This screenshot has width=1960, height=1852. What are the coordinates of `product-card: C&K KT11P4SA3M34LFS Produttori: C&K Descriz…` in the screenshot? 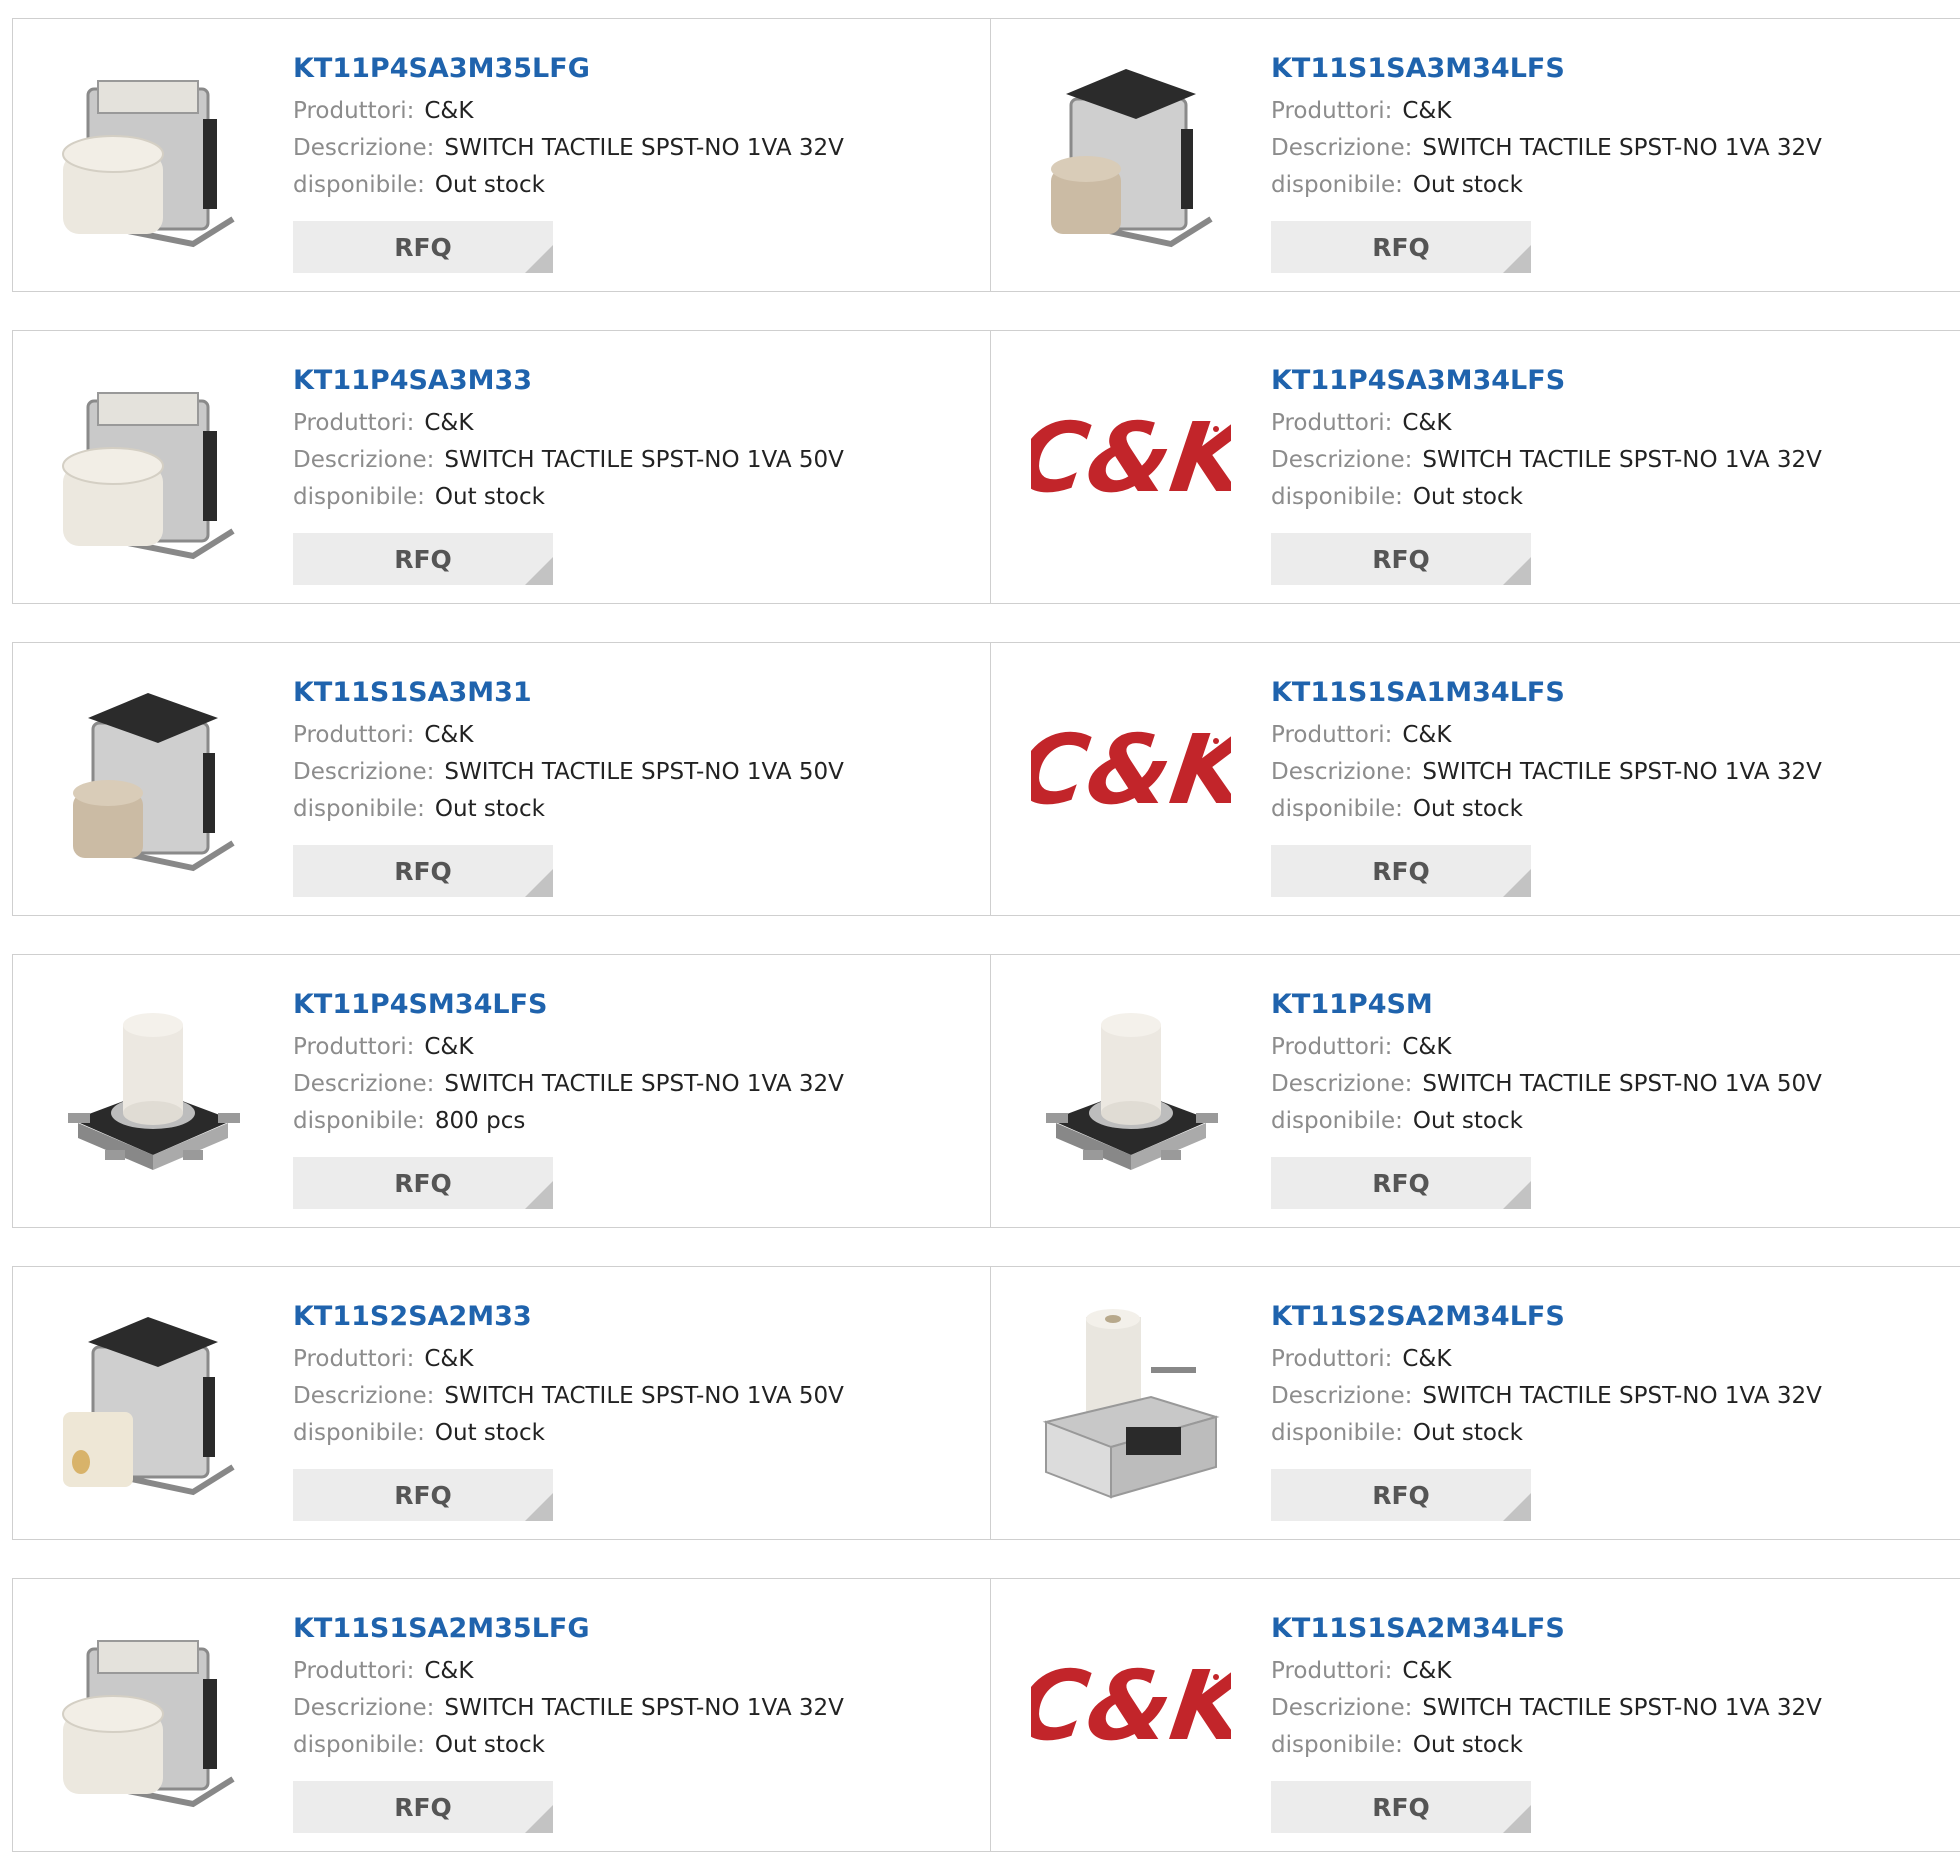 It's located at (1475, 467).